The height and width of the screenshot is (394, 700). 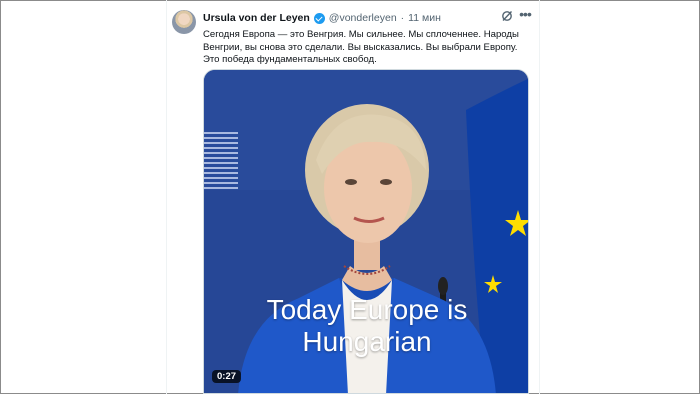 What do you see at coordinates (319, 18) in the screenshot?
I see `verified-badge-icon` at bounding box center [319, 18].